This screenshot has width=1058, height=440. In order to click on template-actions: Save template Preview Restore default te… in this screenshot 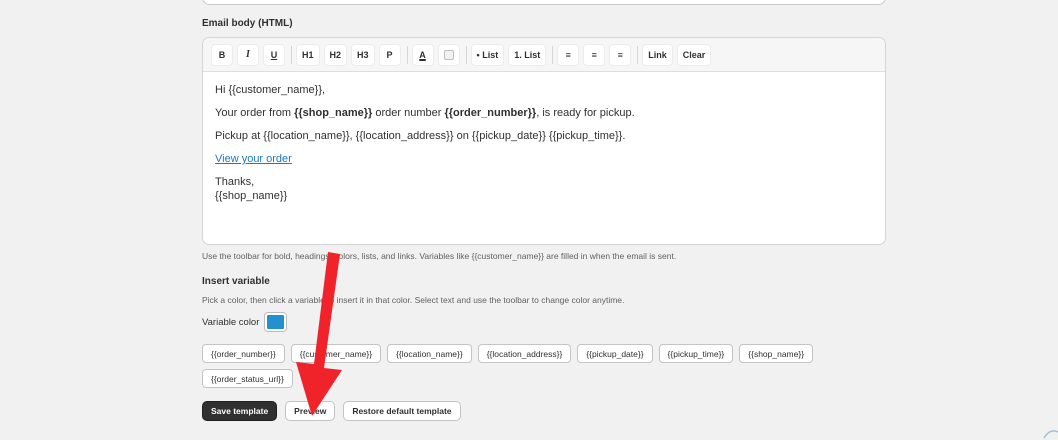, I will do `click(335, 411)`.